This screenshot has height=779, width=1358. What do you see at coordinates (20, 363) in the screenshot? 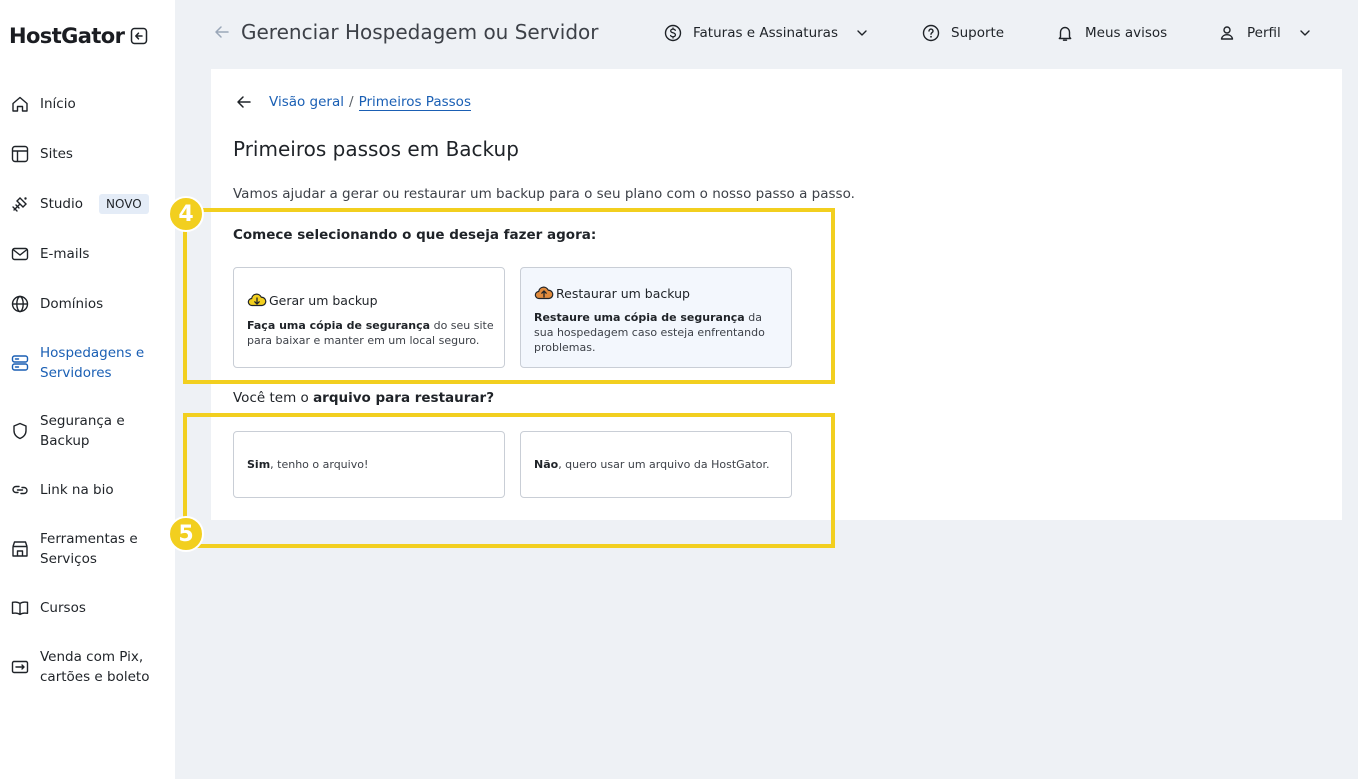
I see `server-icon` at bounding box center [20, 363].